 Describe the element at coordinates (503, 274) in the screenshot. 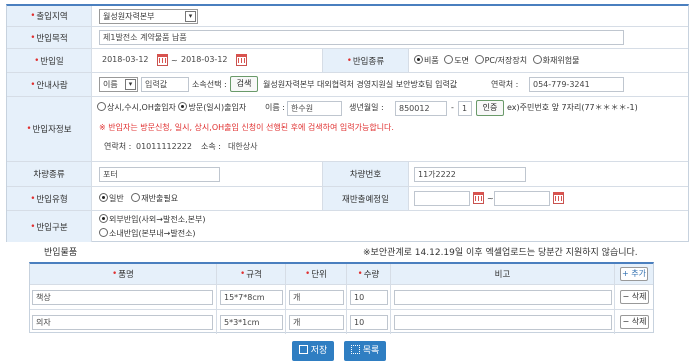

I see `header-note: 비고` at that location.